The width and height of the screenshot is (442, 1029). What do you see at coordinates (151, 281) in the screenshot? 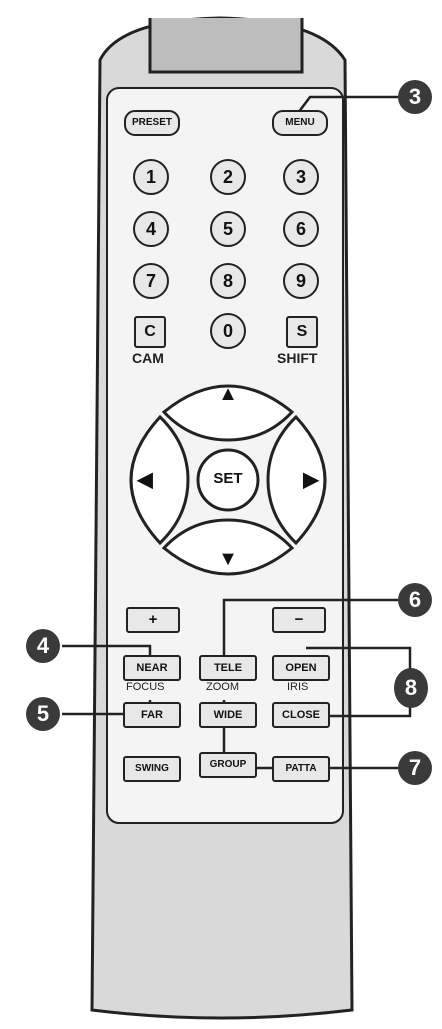
I see `digit-7-button: 7` at bounding box center [151, 281].